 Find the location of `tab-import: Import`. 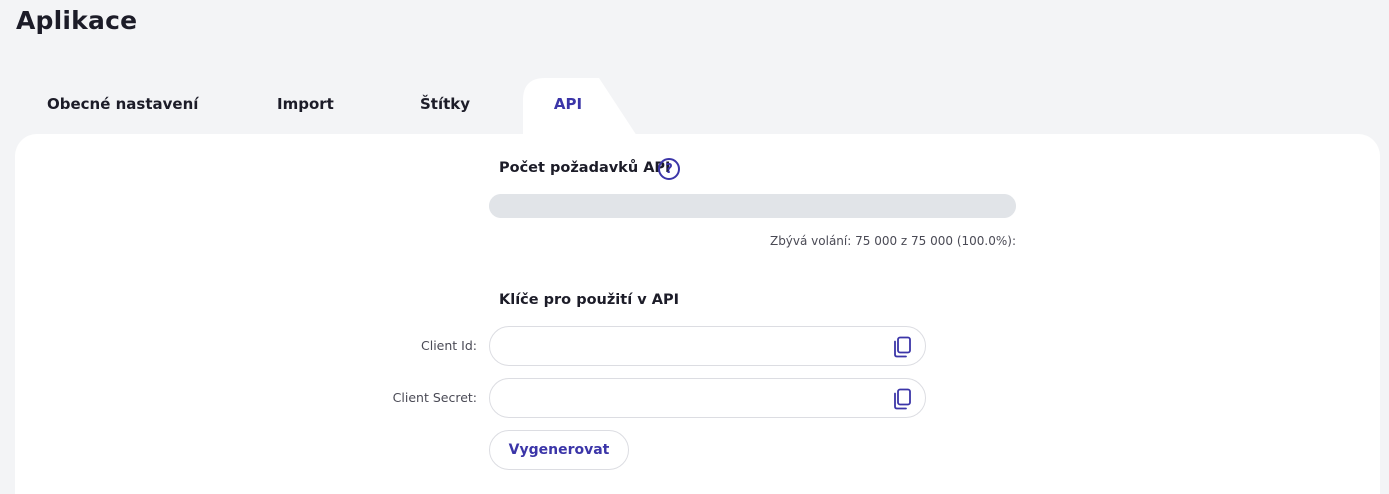

tab-import: Import is located at coordinates (305, 106).